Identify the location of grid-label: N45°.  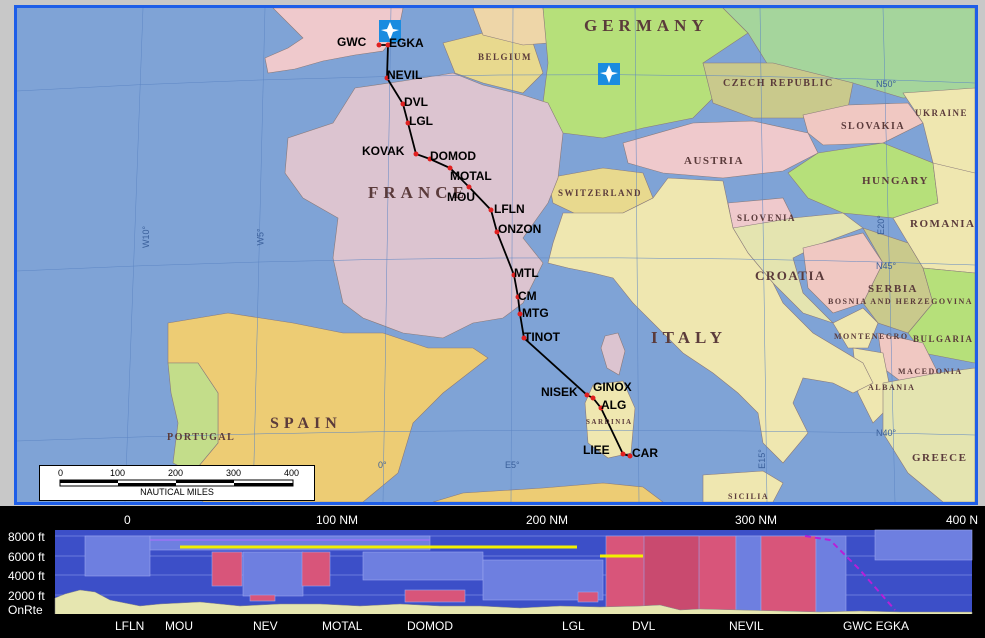
(886, 266).